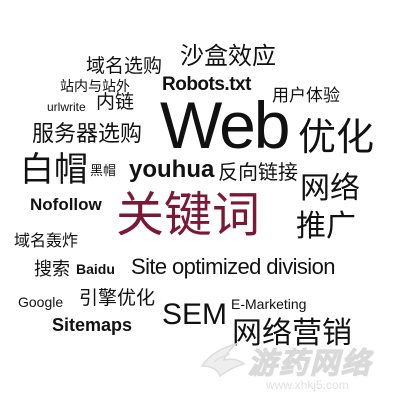  Describe the element at coordinates (258, 172) in the screenshot. I see `word-fanxiang-lianjie: 反向链接` at that location.